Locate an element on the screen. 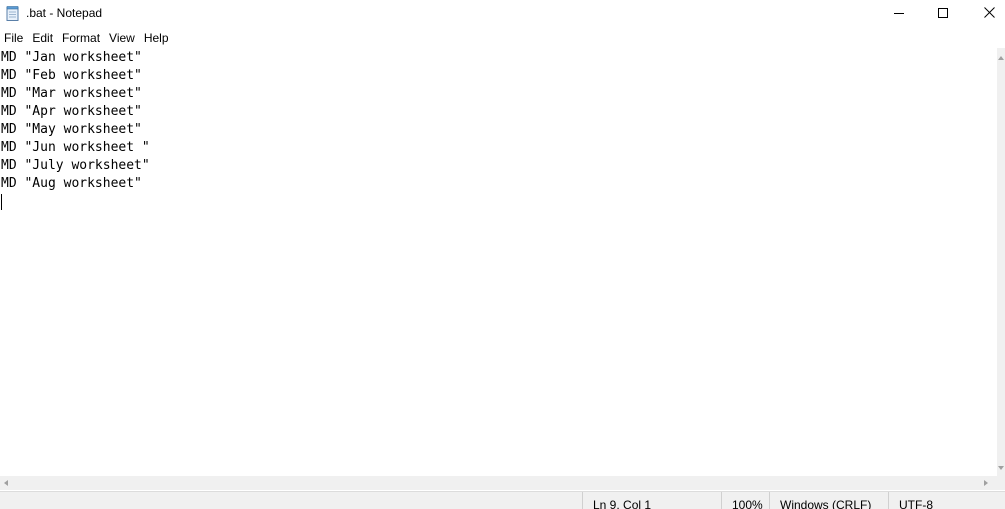  scrollbar-corner is located at coordinates (1001, 483).